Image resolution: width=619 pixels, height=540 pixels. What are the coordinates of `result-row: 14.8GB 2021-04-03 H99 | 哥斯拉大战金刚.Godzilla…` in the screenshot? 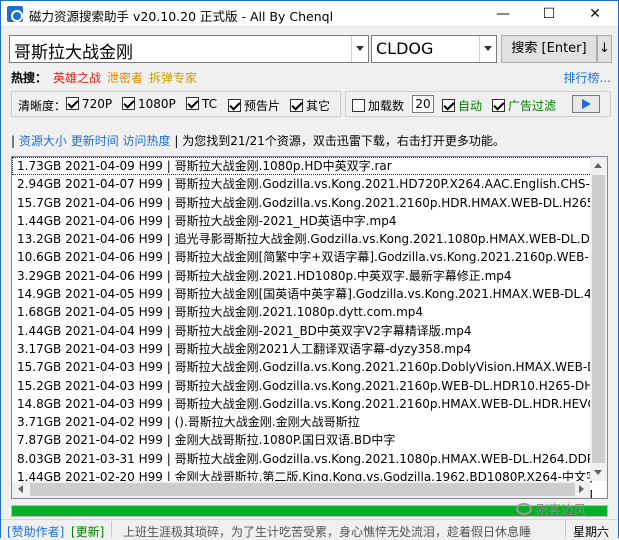 It's located at (302, 404).